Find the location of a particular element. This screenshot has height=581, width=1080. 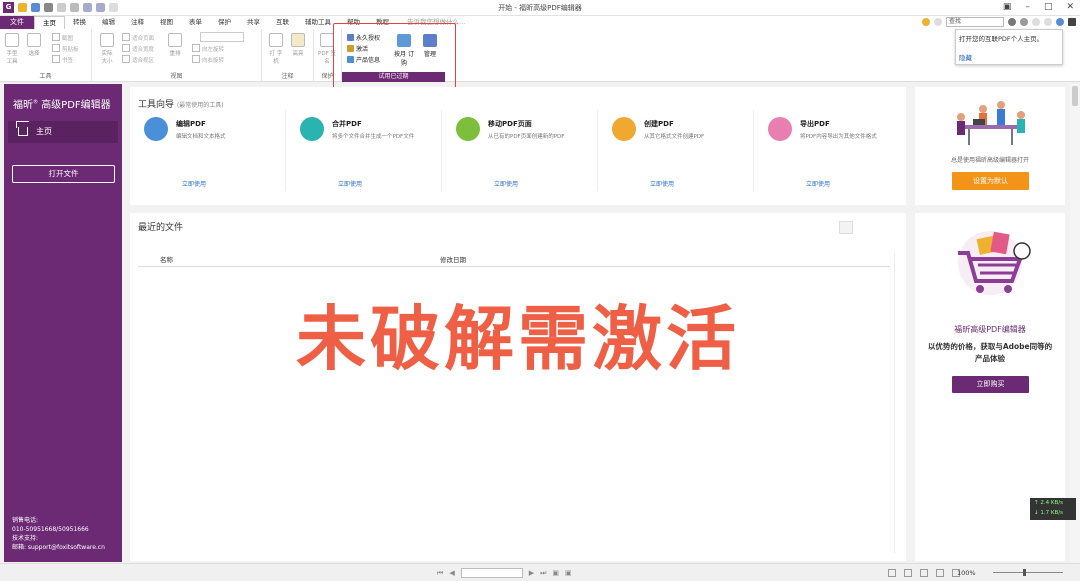

cover-icon is located at coordinates (940, 573).